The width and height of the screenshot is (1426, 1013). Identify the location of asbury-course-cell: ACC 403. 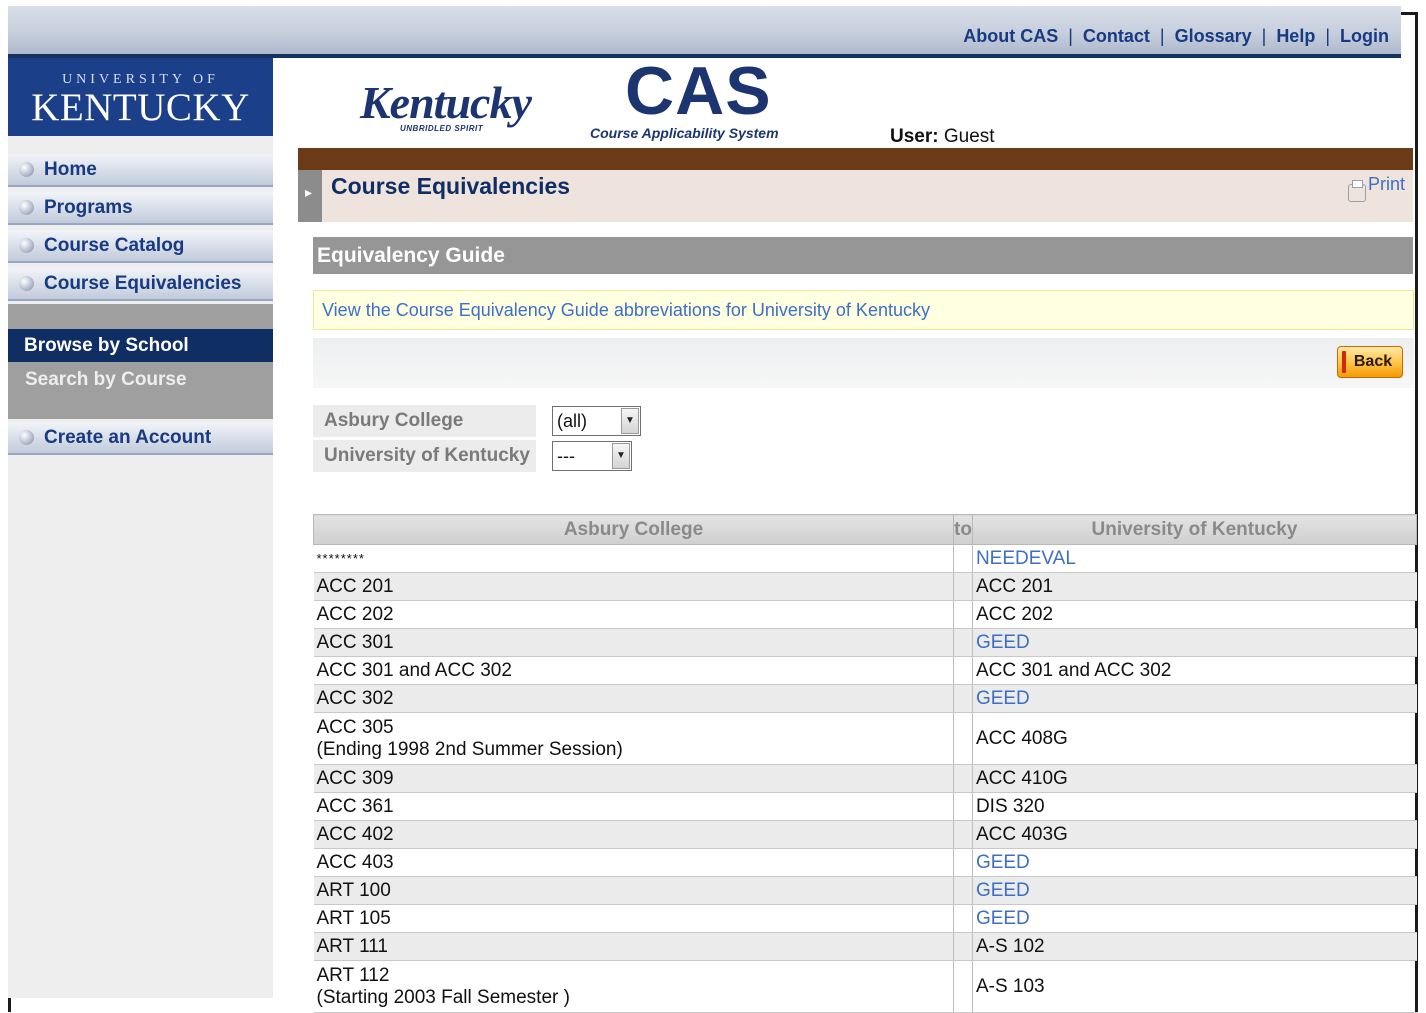
(633, 862).